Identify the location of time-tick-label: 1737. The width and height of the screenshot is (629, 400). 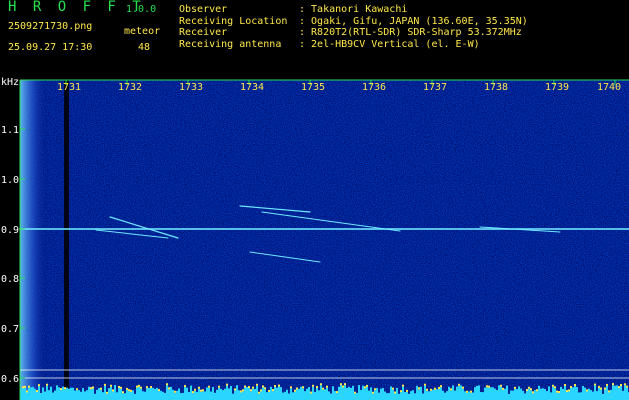
(435, 87).